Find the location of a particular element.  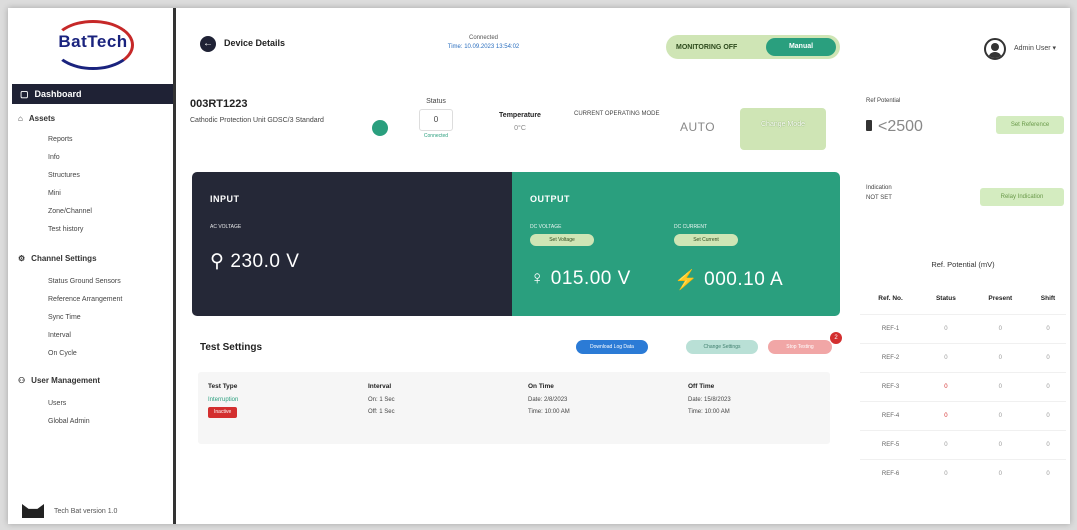

user-name: Admin User is located at coordinates (1032, 48).